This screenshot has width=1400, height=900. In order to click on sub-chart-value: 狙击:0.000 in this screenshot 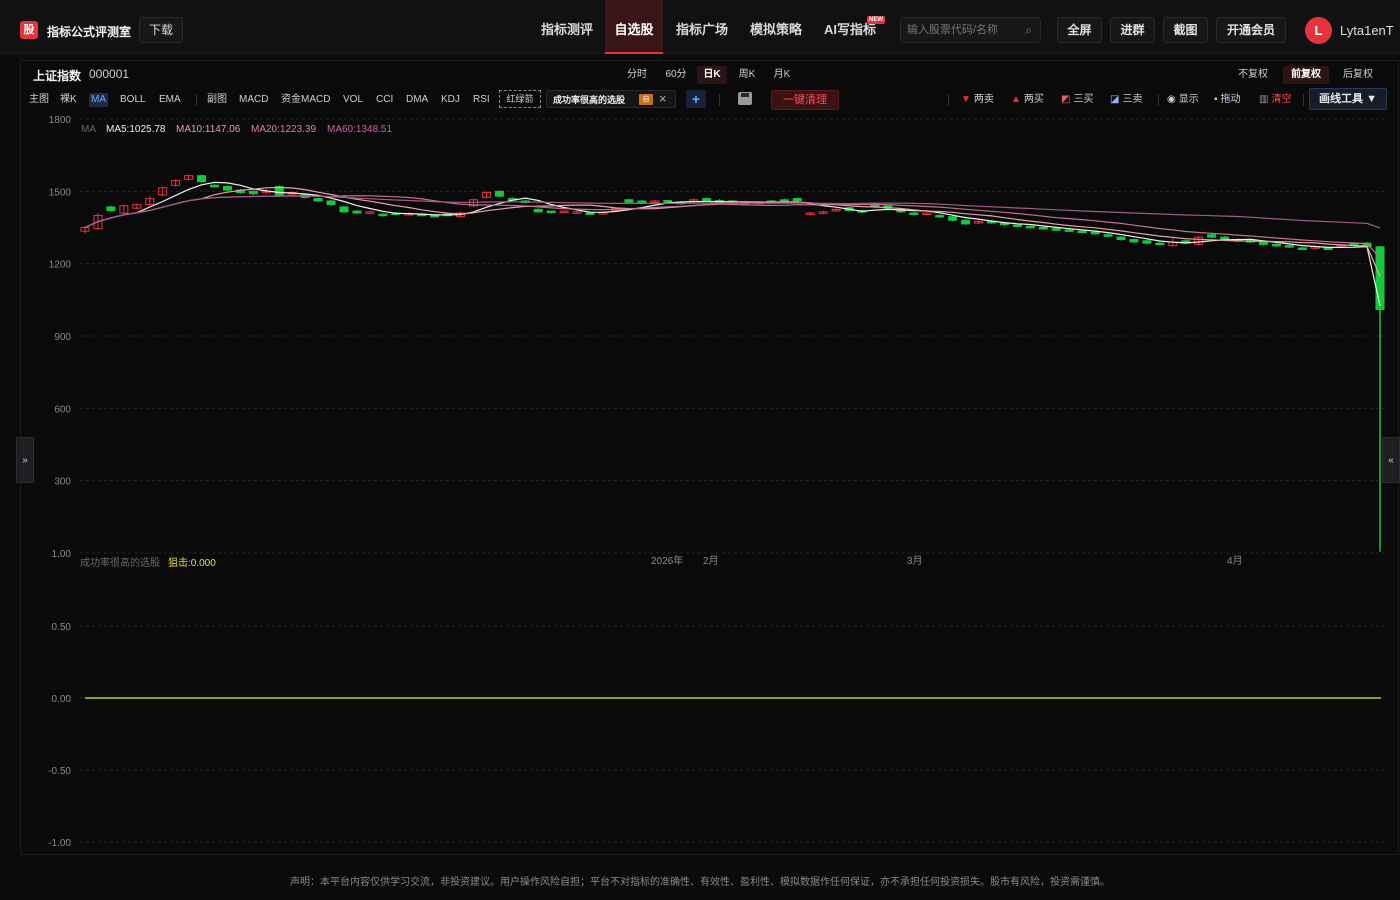, I will do `click(192, 563)`.